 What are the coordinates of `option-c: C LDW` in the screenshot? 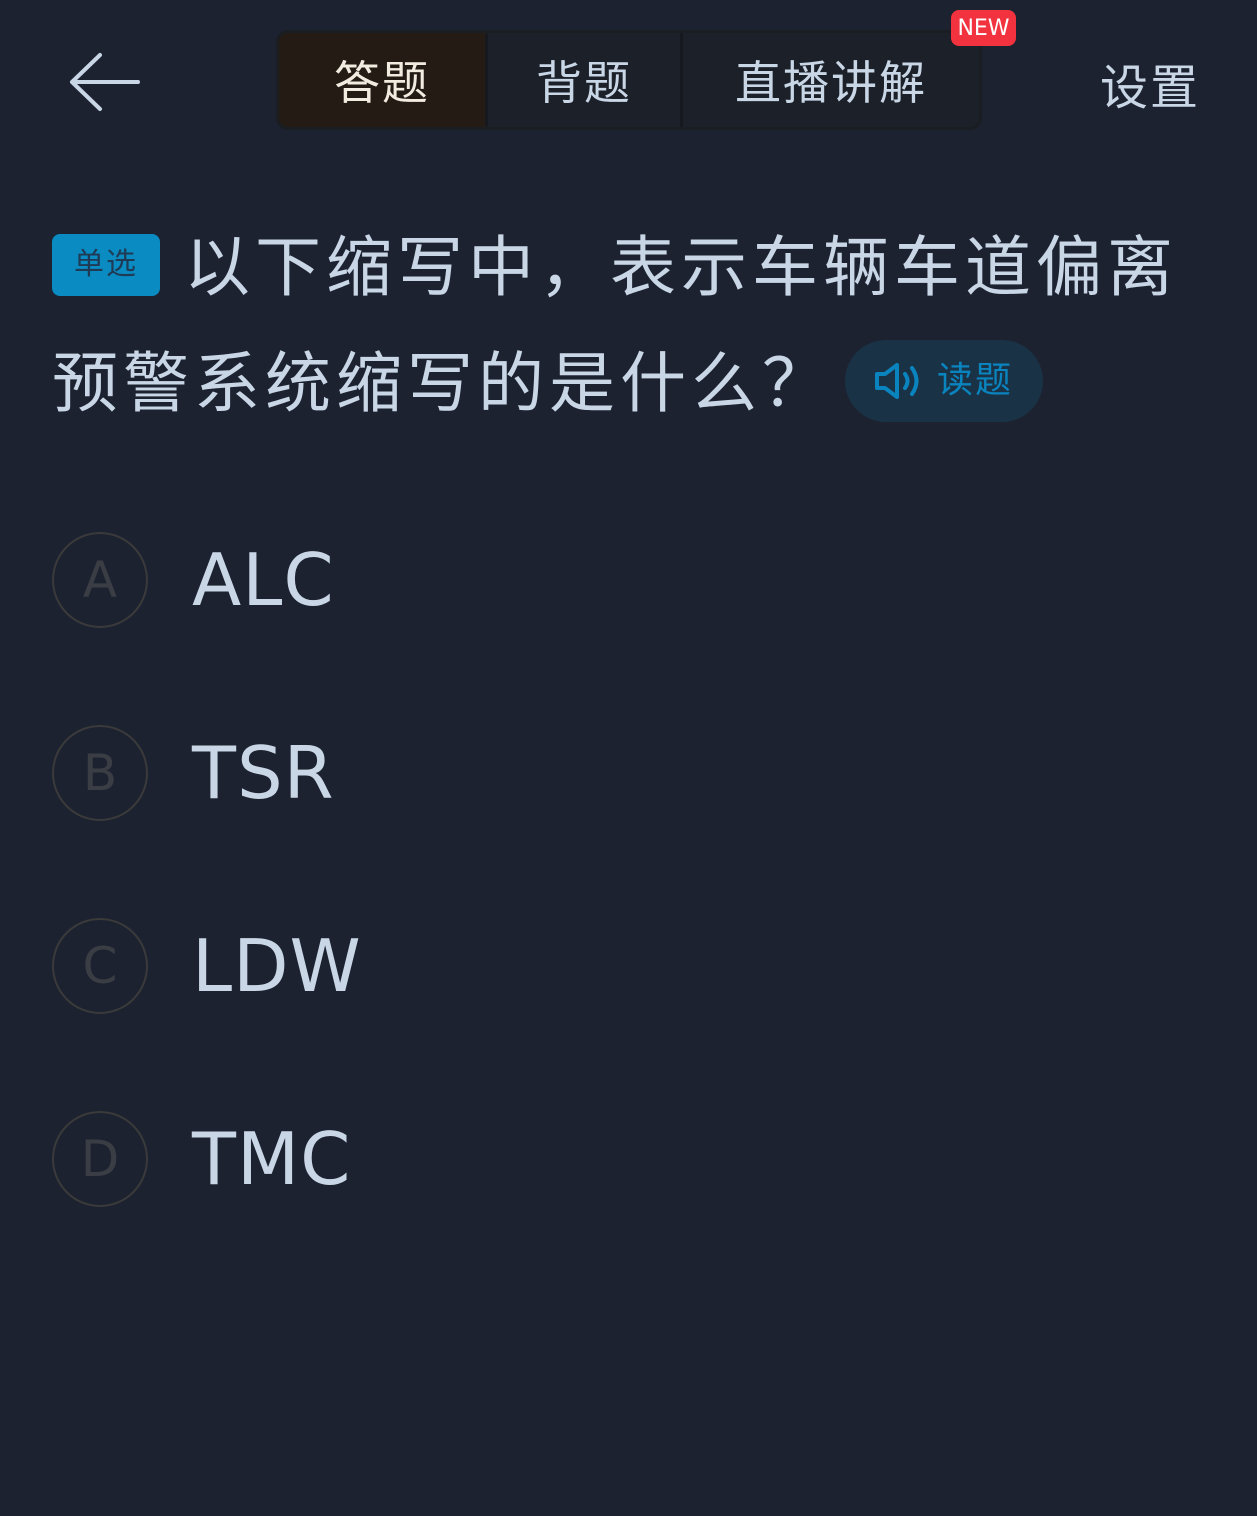 It's located at (627, 966).